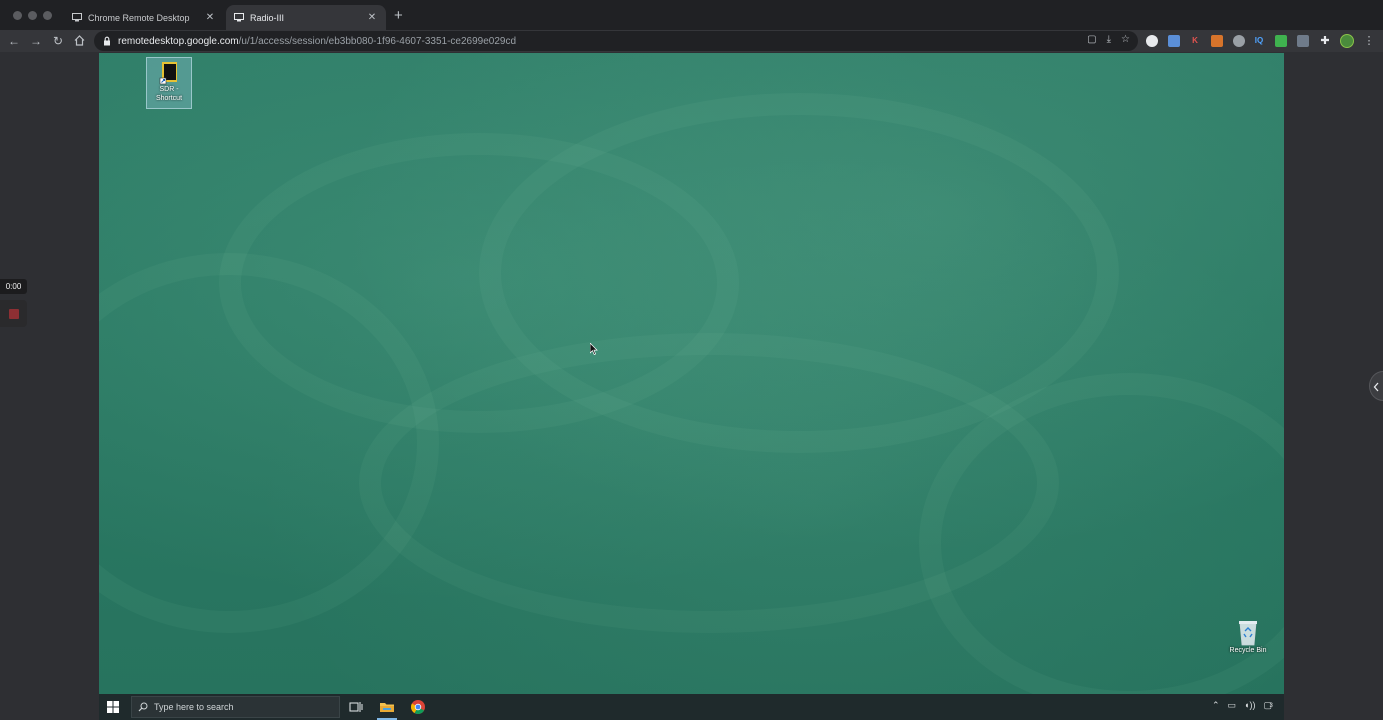  I want to click on tray-chevron-up-icon: ⌃, so click(1216, 705).